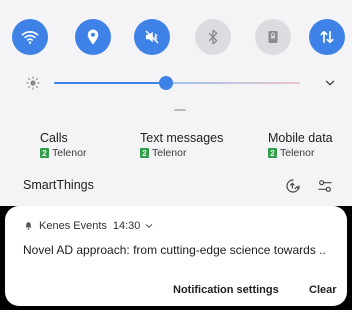 The height and width of the screenshot is (310, 352). Describe the element at coordinates (323, 290) in the screenshot. I see `clear-button: Clear` at that location.